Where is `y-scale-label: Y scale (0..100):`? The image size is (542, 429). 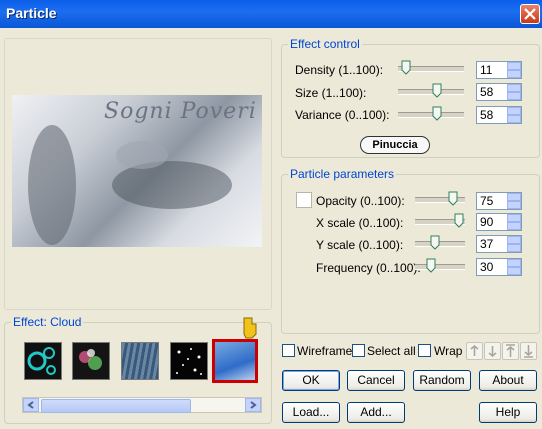
y-scale-label: Y scale (0..100): is located at coordinates (360, 245).